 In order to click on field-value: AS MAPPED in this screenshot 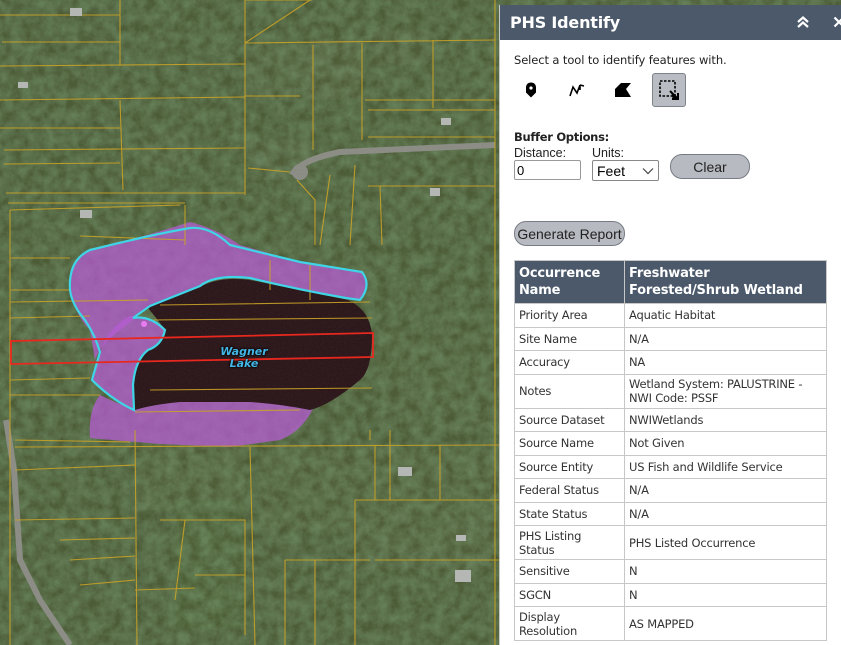, I will do `click(725, 623)`.